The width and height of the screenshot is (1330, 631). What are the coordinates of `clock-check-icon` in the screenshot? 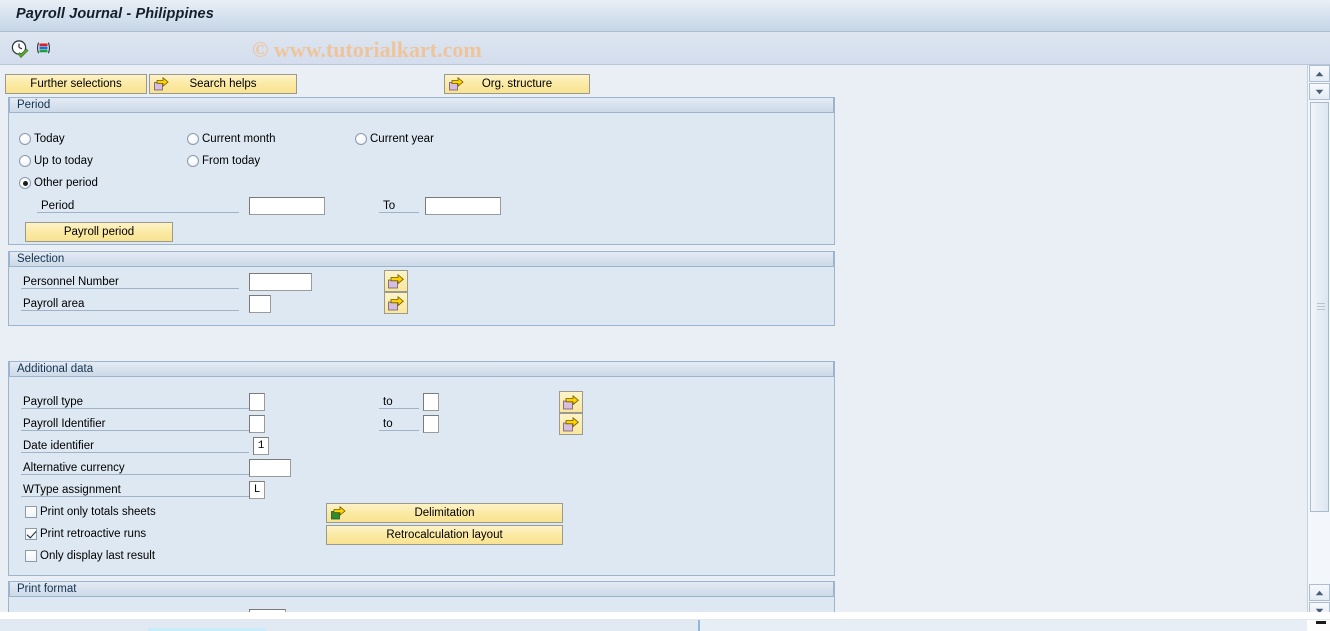 It's located at (20, 49).